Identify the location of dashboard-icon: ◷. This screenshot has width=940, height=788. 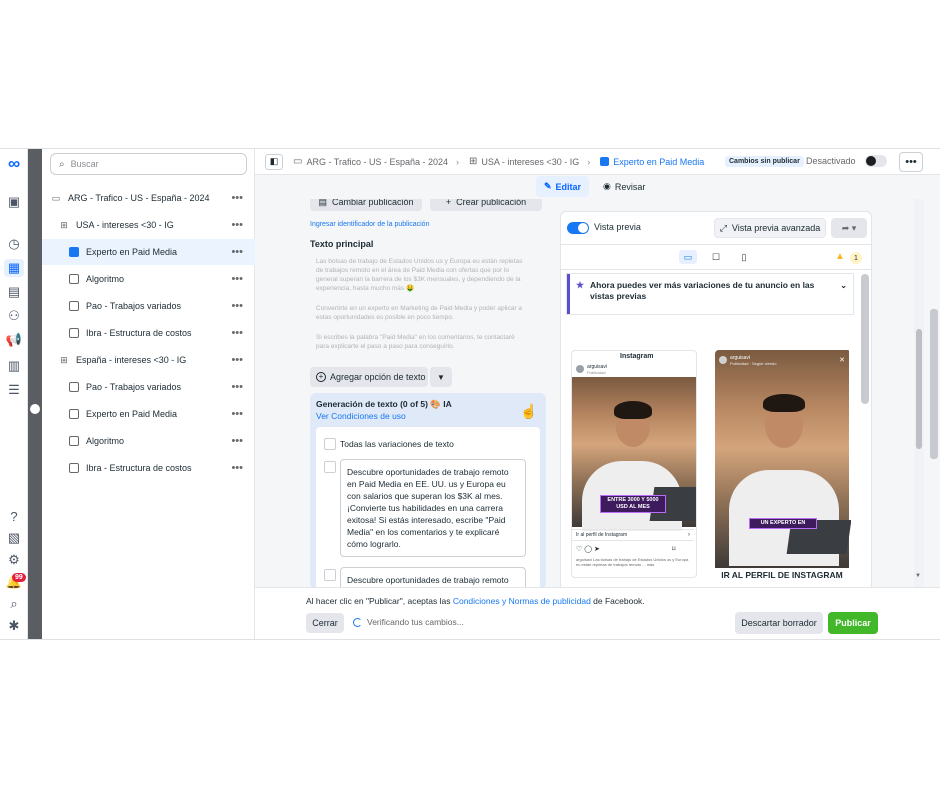
(14, 244).